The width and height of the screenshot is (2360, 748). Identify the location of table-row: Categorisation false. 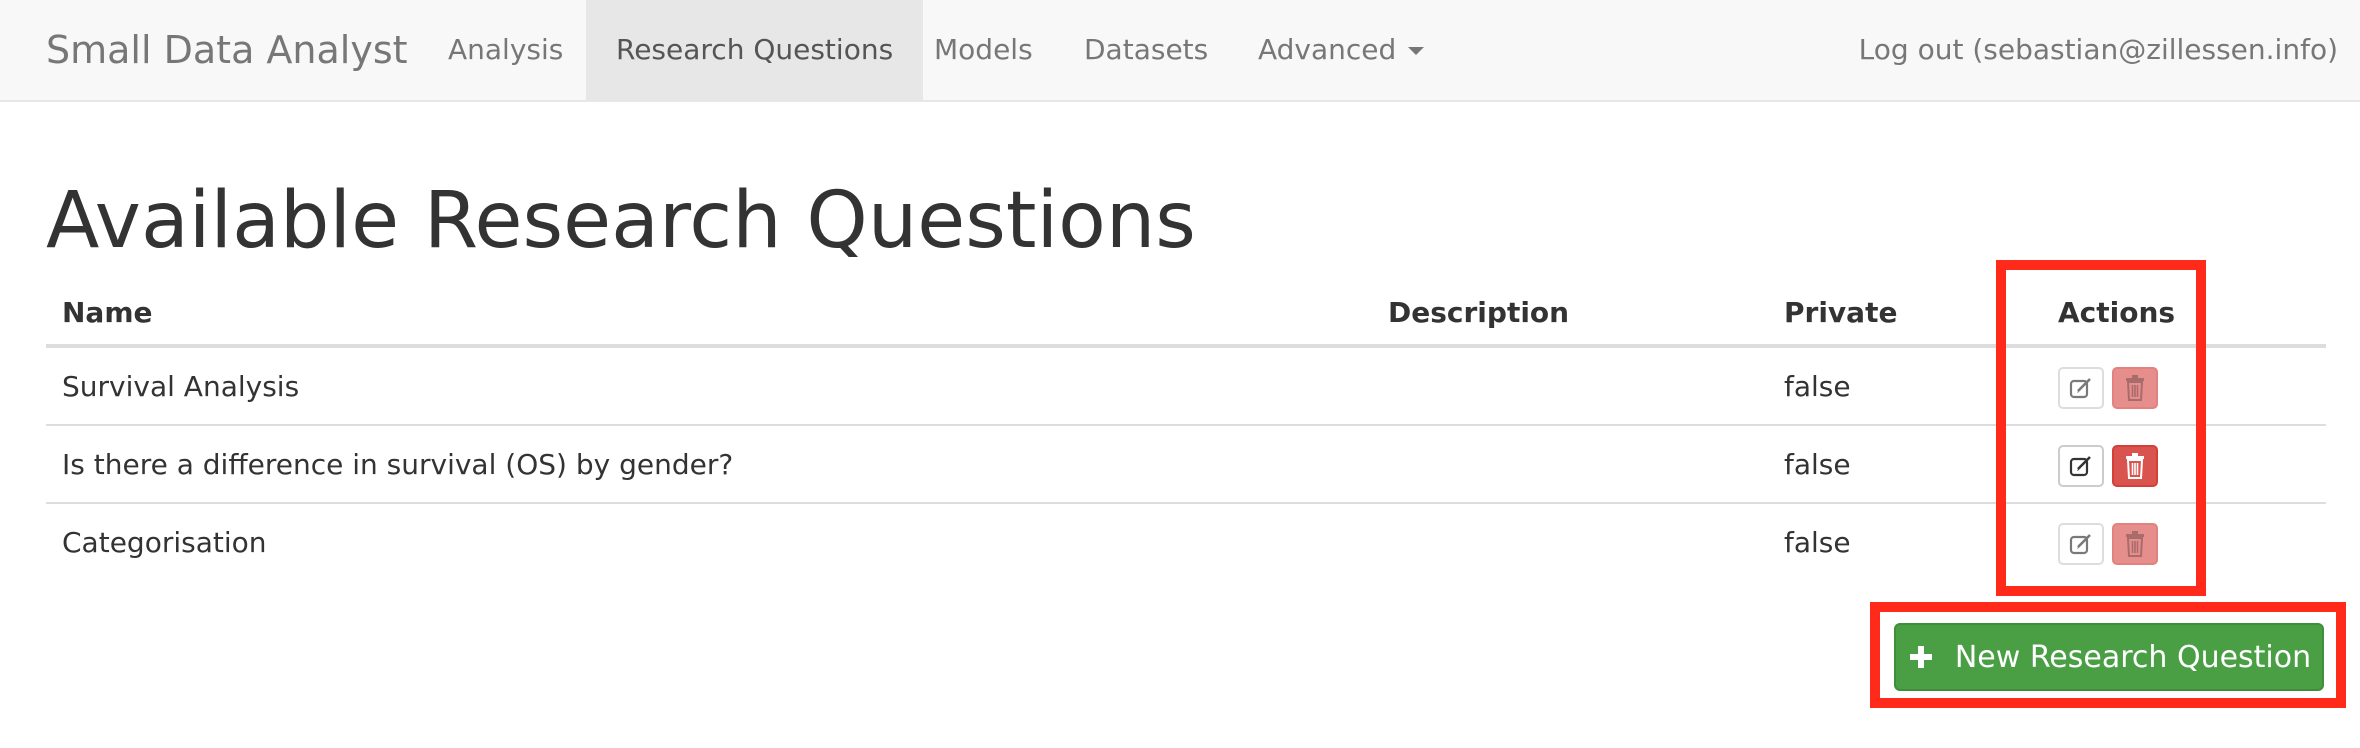
(1186, 543).